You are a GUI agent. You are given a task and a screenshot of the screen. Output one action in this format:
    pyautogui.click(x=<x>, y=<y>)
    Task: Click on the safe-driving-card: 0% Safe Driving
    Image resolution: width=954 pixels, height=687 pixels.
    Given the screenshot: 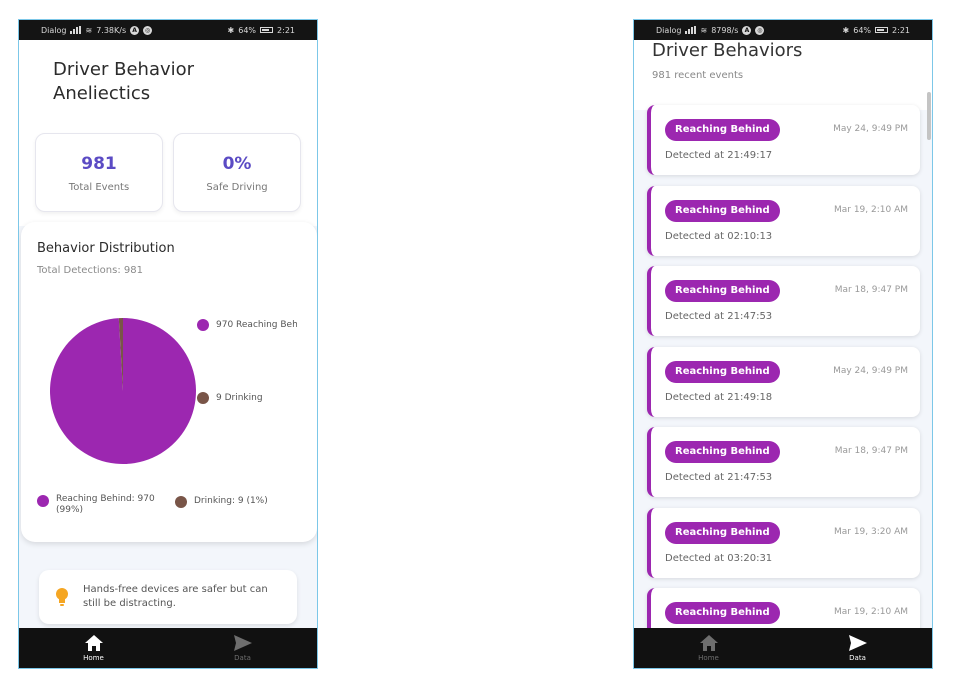 What is the action you would take?
    pyautogui.click(x=237, y=172)
    